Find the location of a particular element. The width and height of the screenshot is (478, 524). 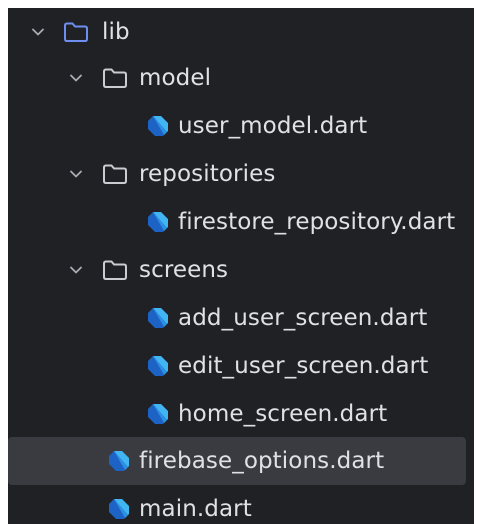

tree-item-label: lib is located at coordinates (116, 32).